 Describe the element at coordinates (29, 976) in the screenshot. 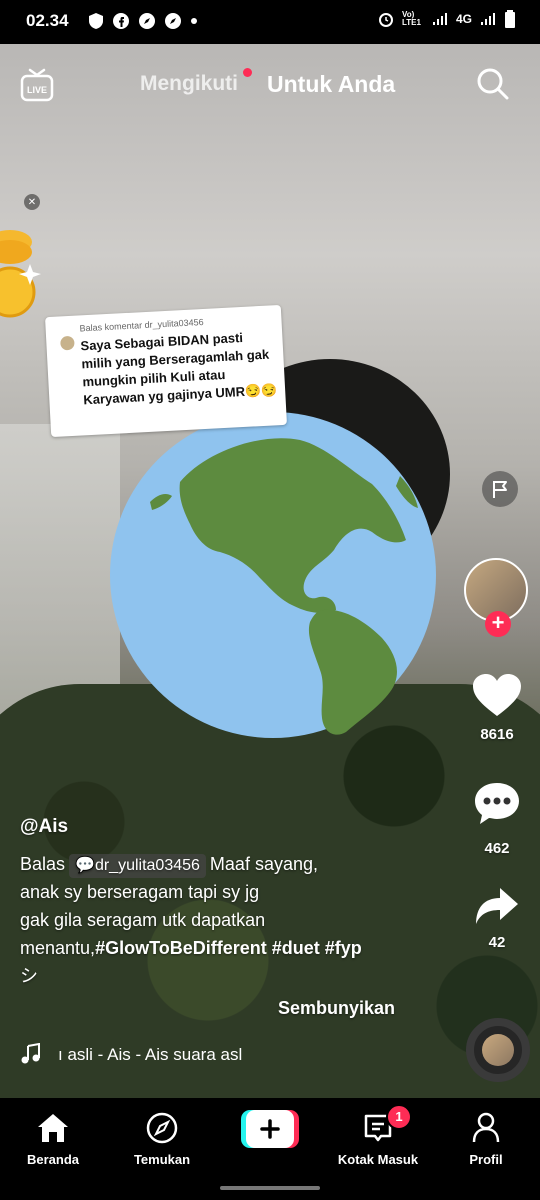

I see `caption-part5: シ` at that location.